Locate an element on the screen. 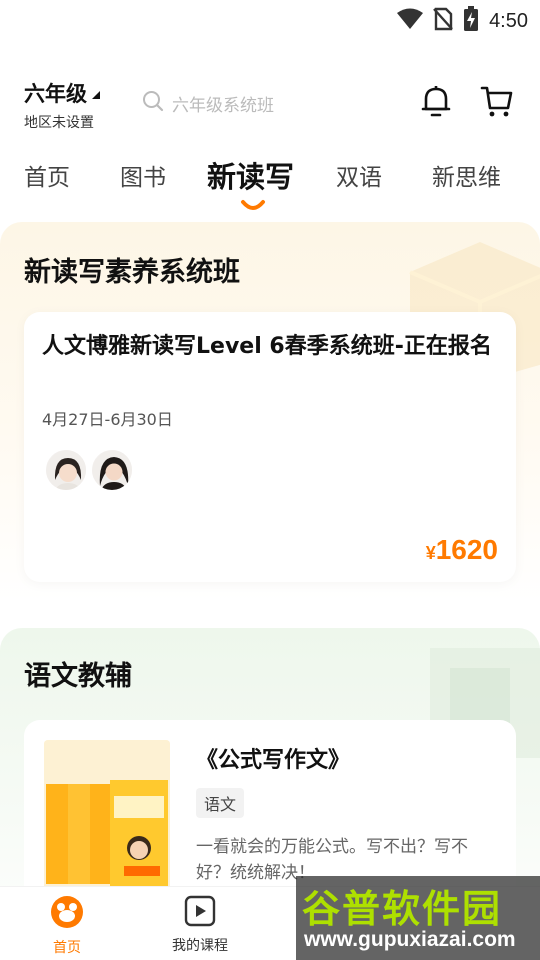 The width and height of the screenshot is (540, 960). price-value: 1620 is located at coordinates (466, 549).